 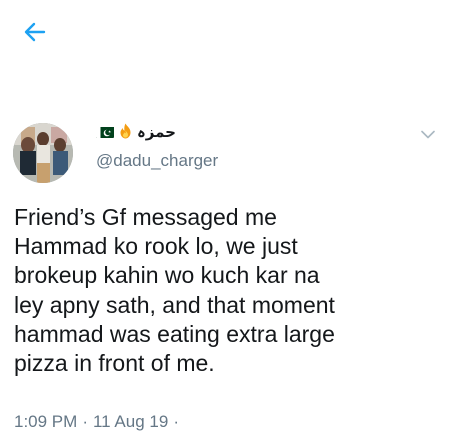 I want to click on back-arrow-icon, so click(x=35, y=32).